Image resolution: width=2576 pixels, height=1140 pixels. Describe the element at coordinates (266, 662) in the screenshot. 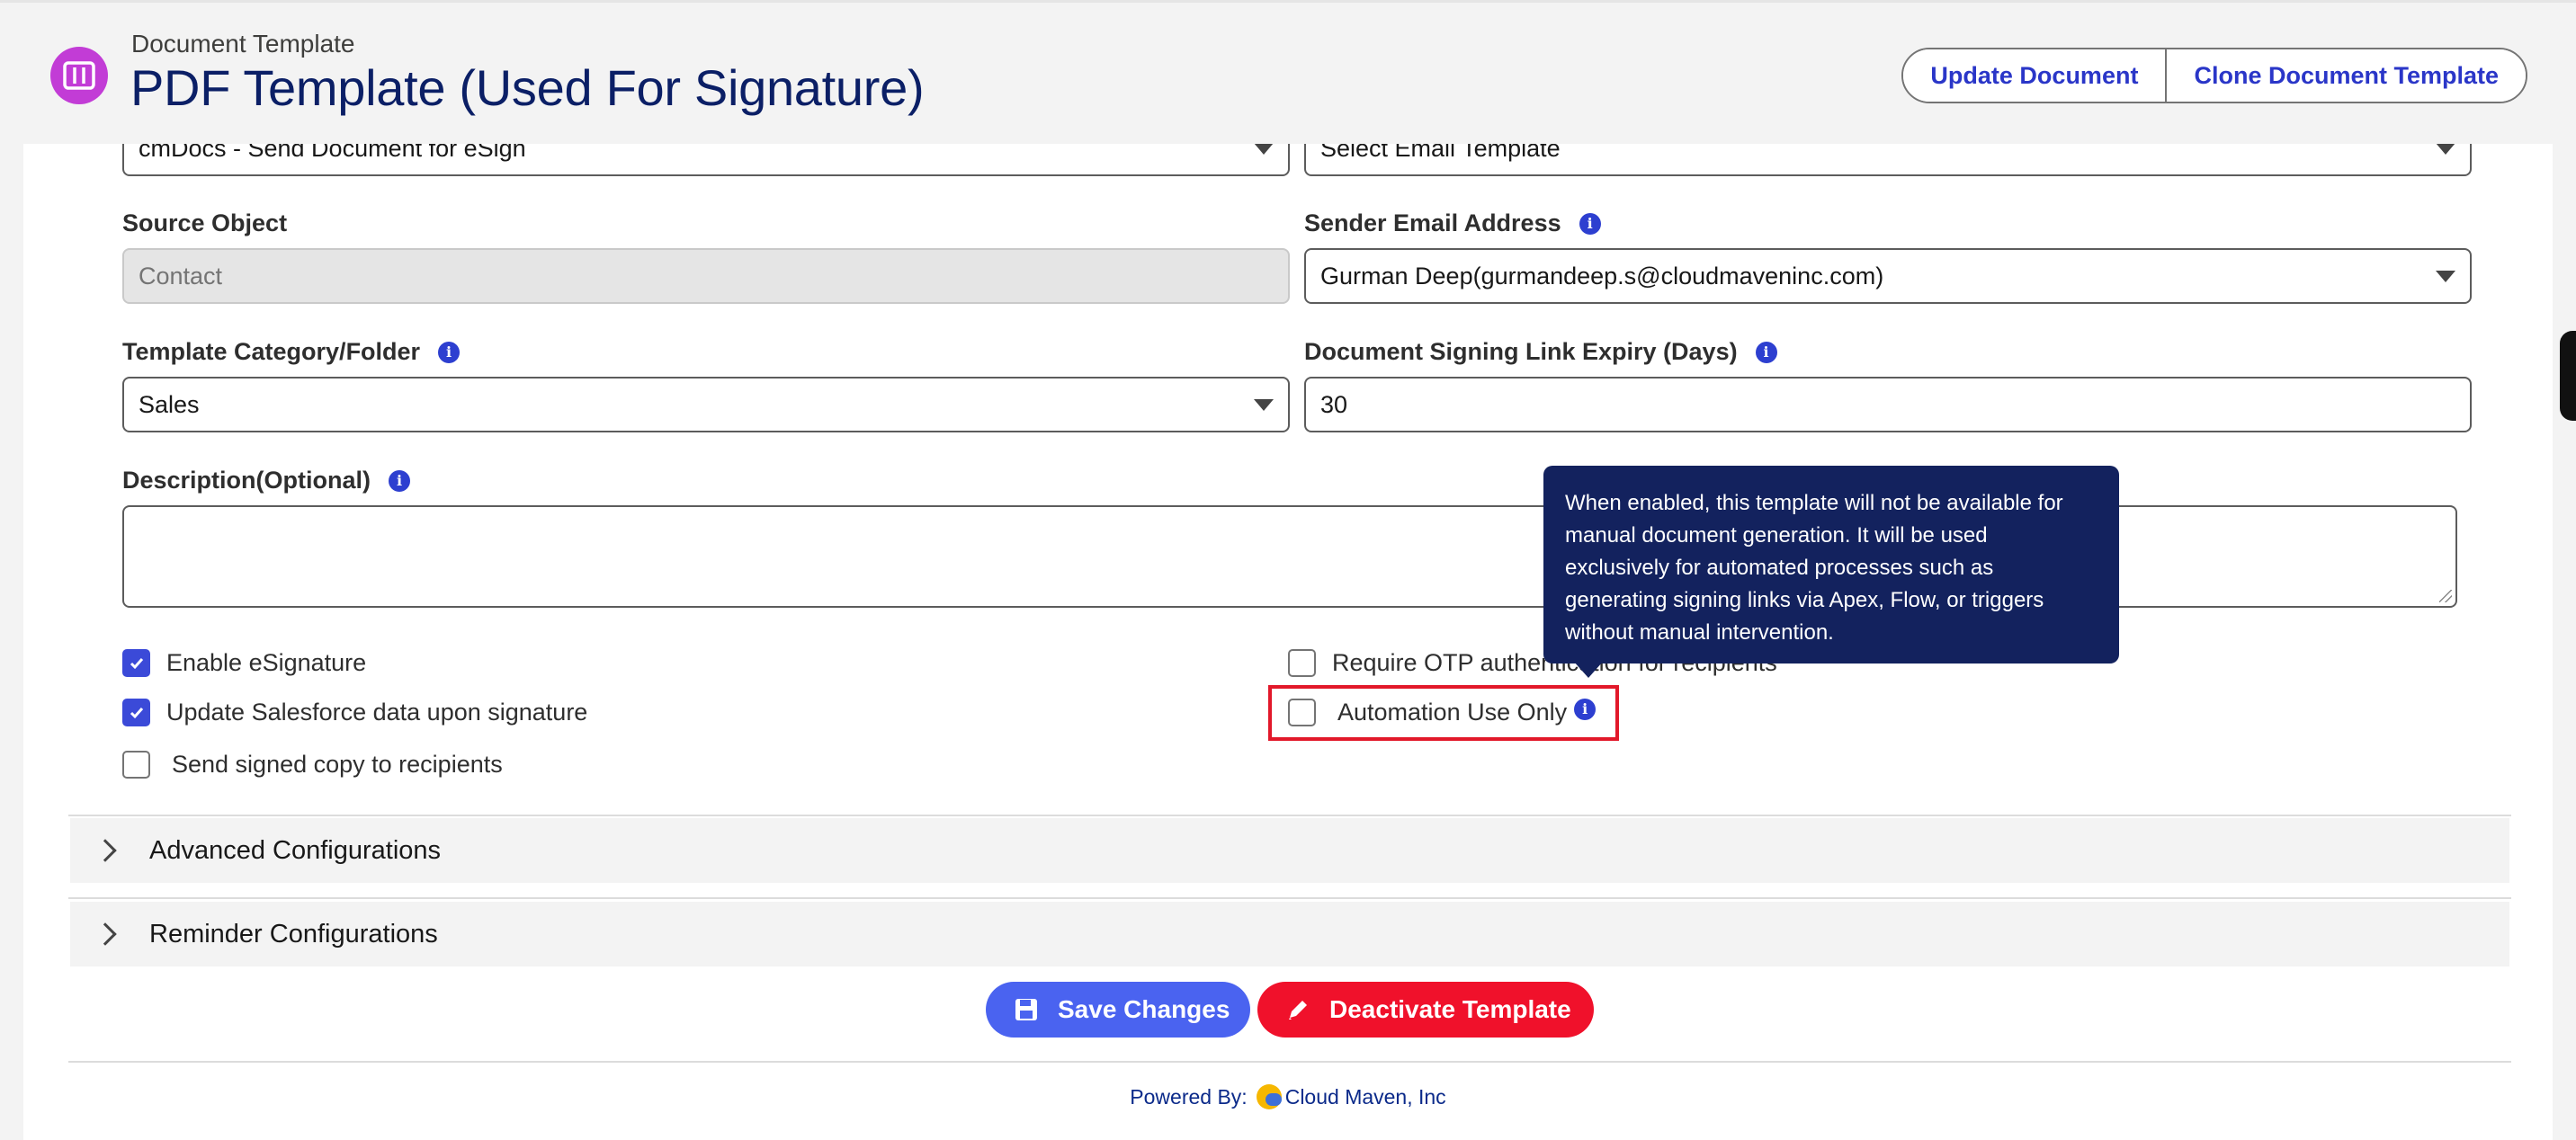

I see `enable-esignature-label: Enable eSignature` at that location.